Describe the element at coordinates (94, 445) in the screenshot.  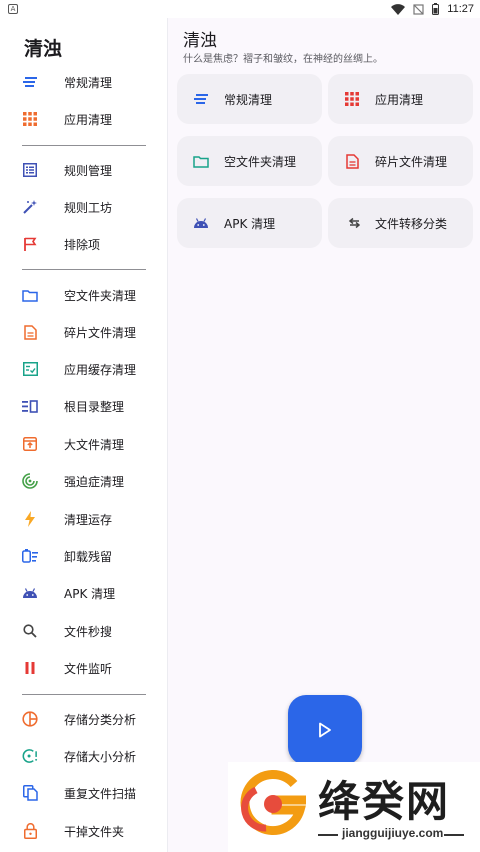
I see `nav-label: 大文件清理` at that location.